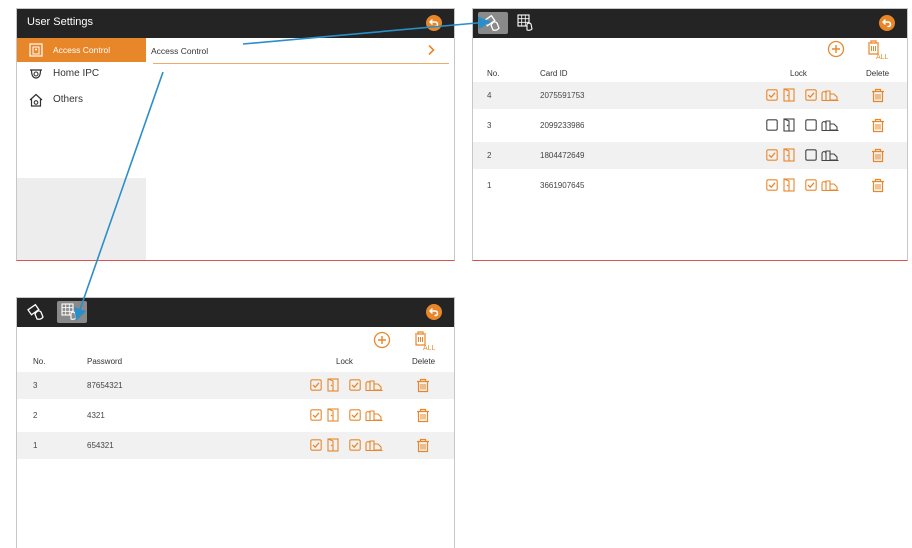 This screenshot has width=912, height=548. I want to click on sidebar-item-label: Home IPC, so click(76, 73).